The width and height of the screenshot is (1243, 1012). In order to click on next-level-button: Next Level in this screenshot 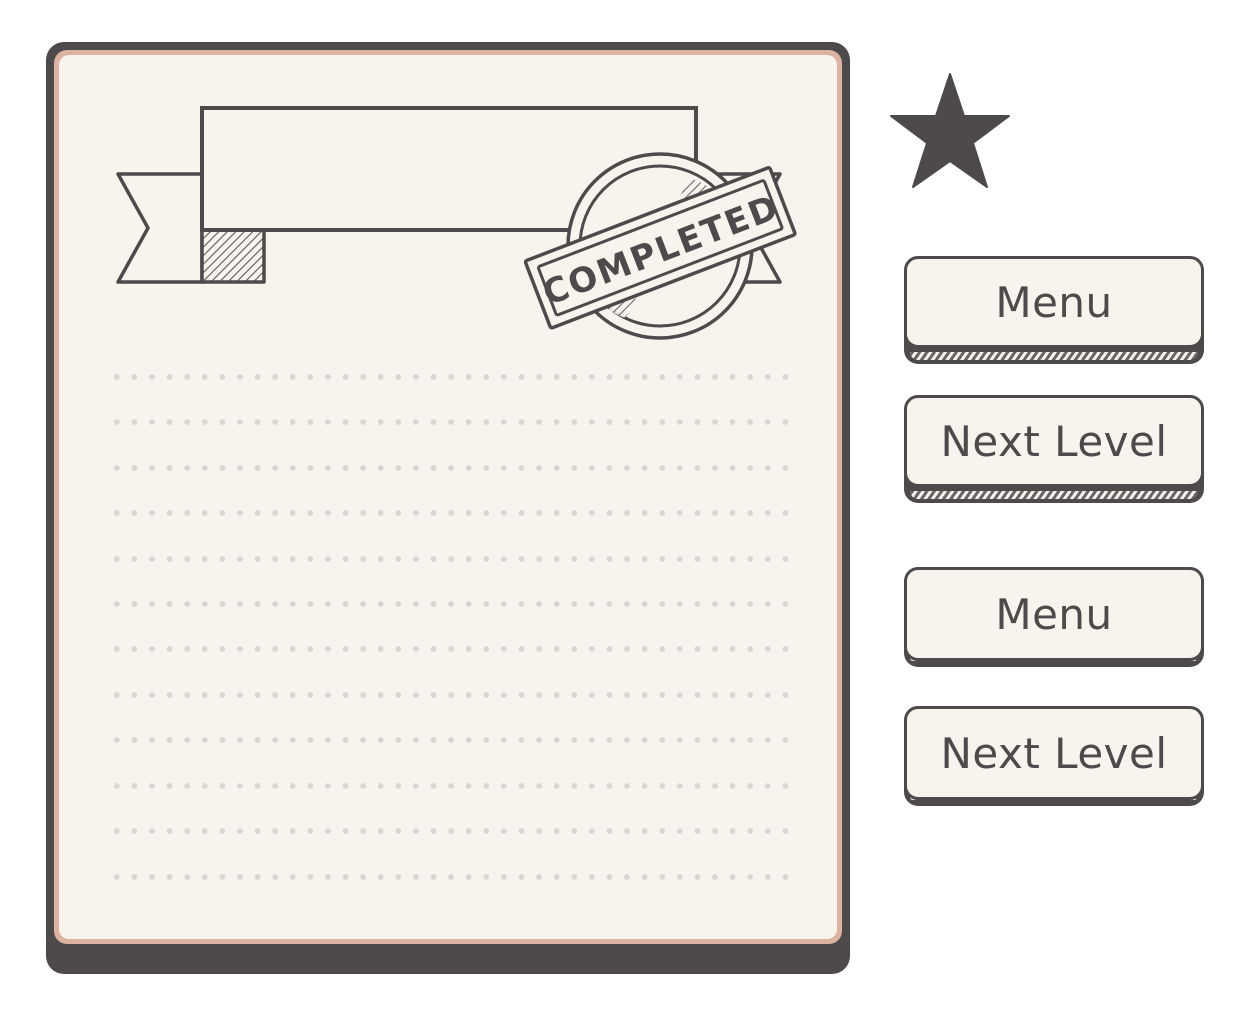, I will do `click(1054, 449)`.